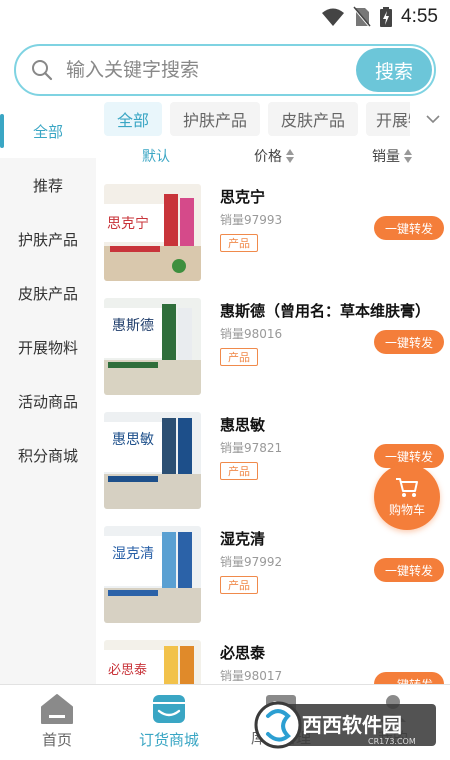 The height and width of the screenshot is (760, 450). I want to click on svg-text: 惠思敏, so click(133, 440).